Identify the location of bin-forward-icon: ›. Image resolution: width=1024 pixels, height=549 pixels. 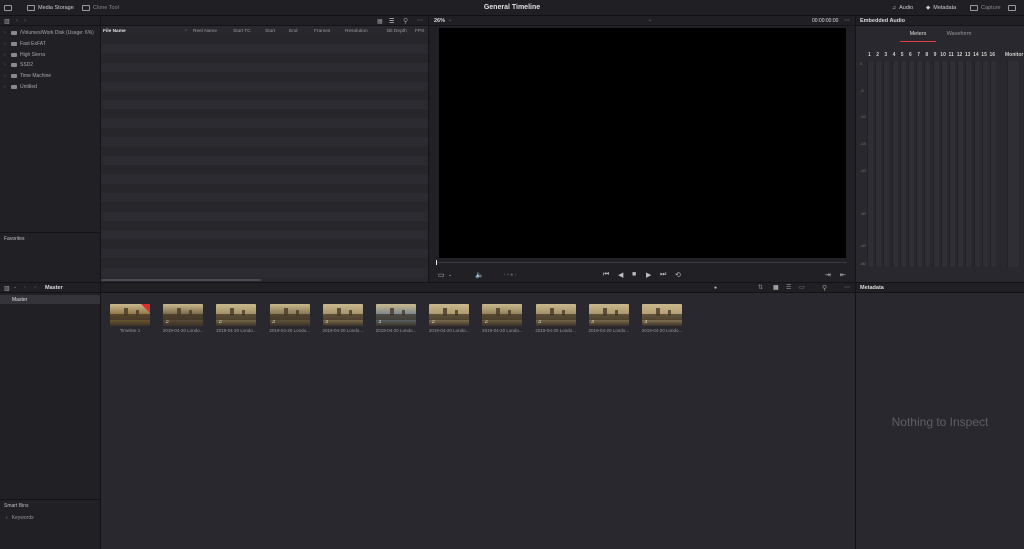
(35, 288).